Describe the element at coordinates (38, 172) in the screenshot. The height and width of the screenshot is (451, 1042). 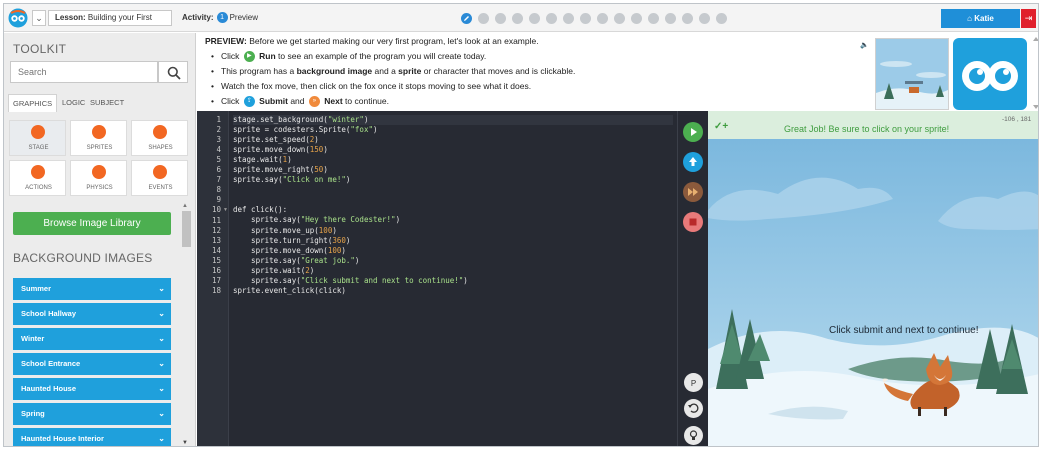
I see `actions-icon` at that location.